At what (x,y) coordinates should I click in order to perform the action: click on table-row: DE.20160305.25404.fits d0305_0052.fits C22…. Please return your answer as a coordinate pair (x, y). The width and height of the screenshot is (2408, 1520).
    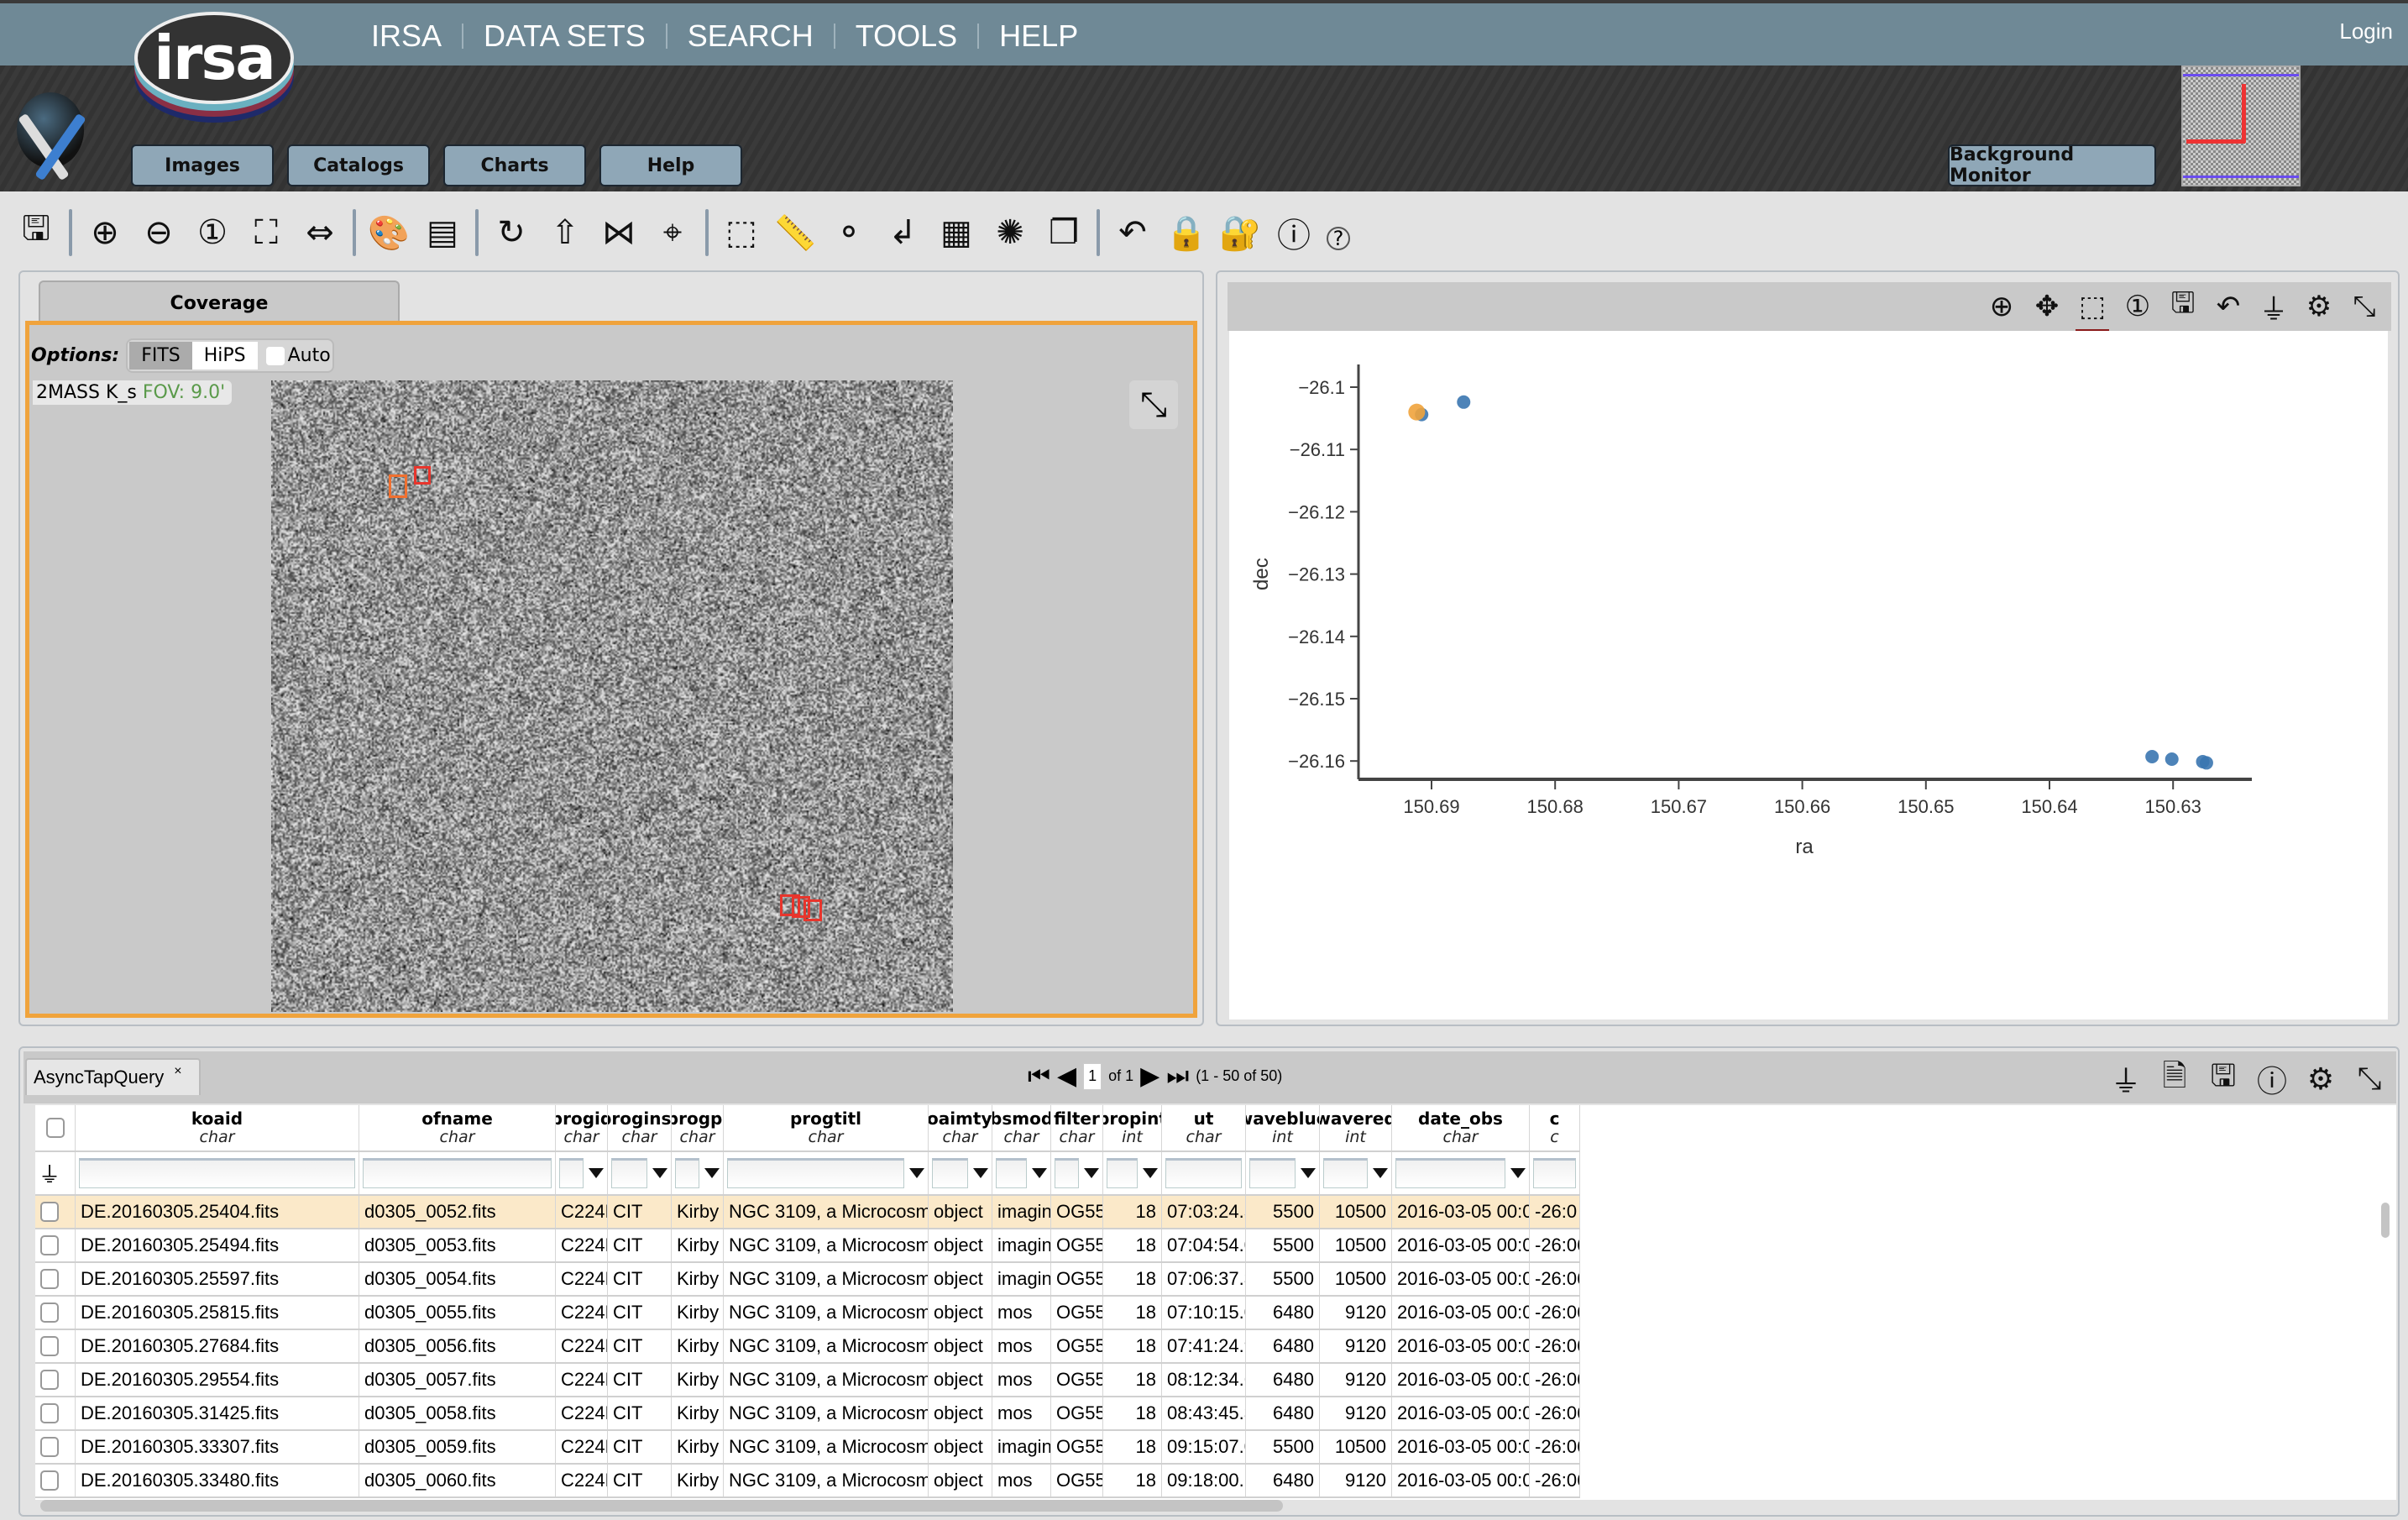
    Looking at the image, I should click on (808, 1212).